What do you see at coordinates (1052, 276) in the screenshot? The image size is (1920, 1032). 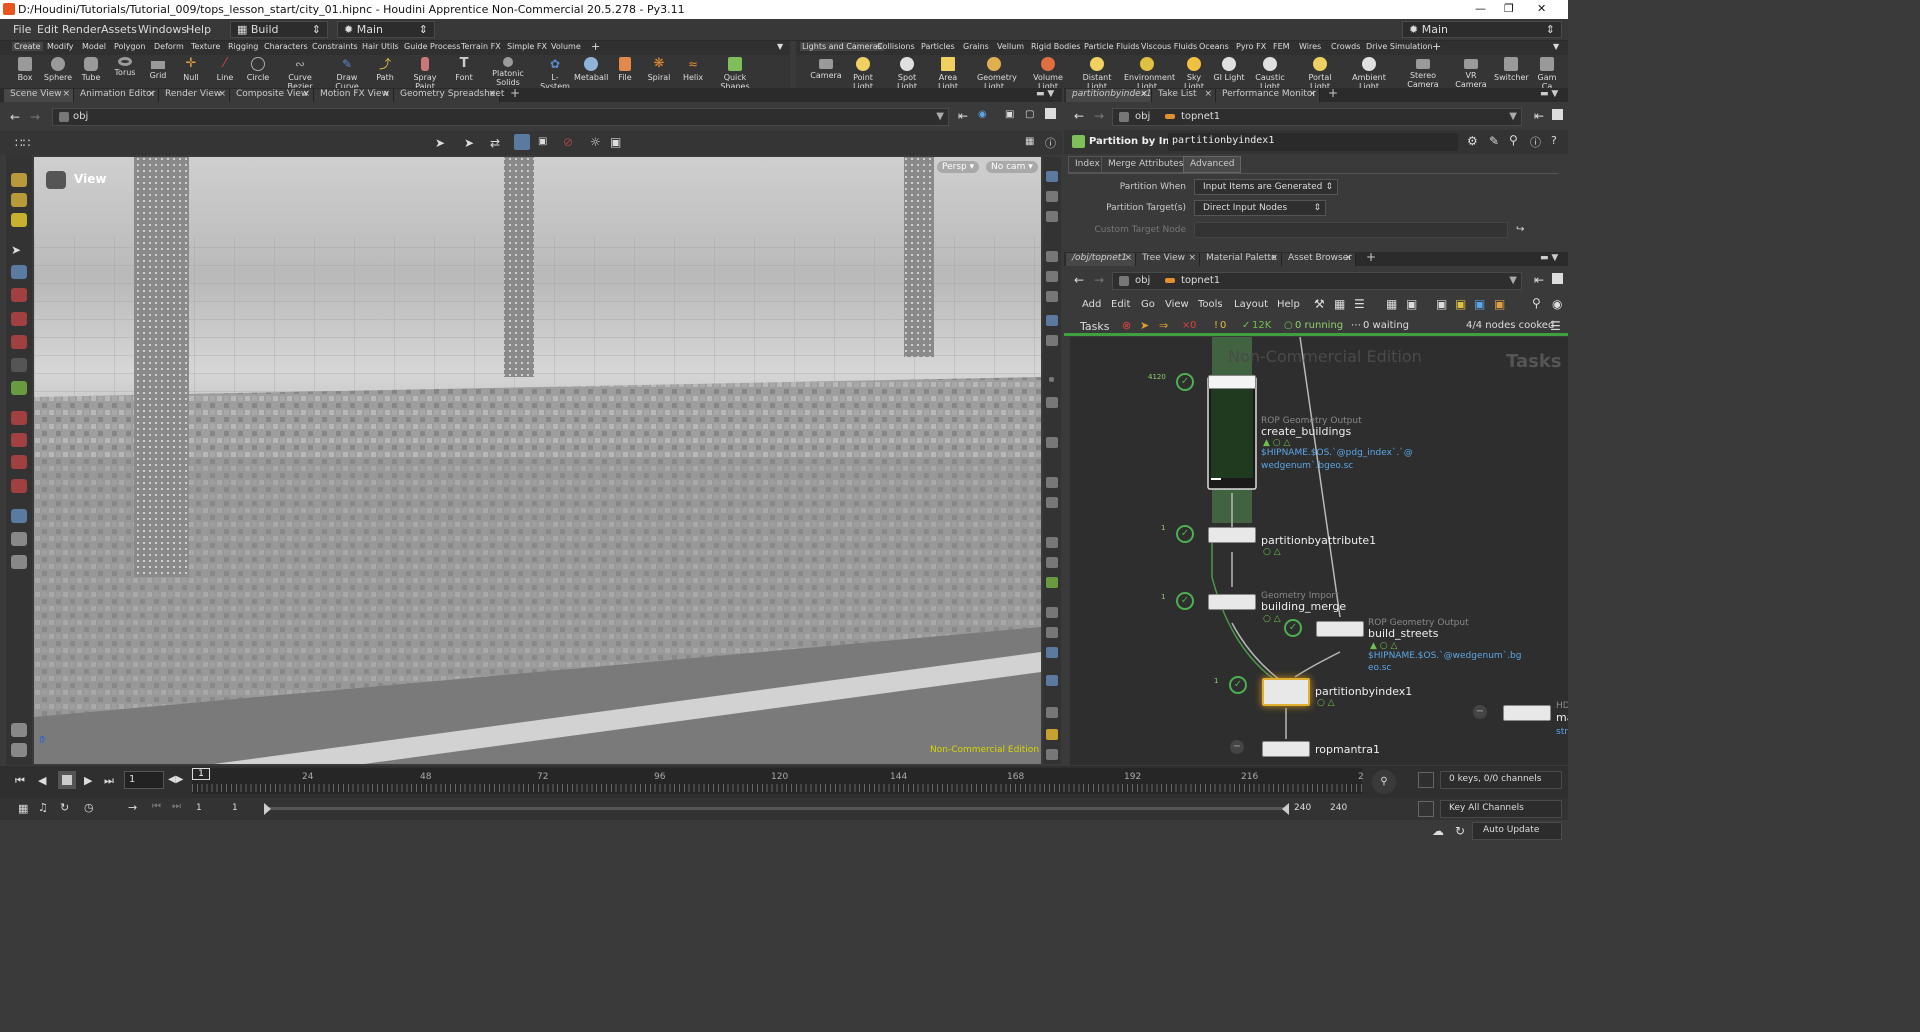 I see `wireframe-icon` at bounding box center [1052, 276].